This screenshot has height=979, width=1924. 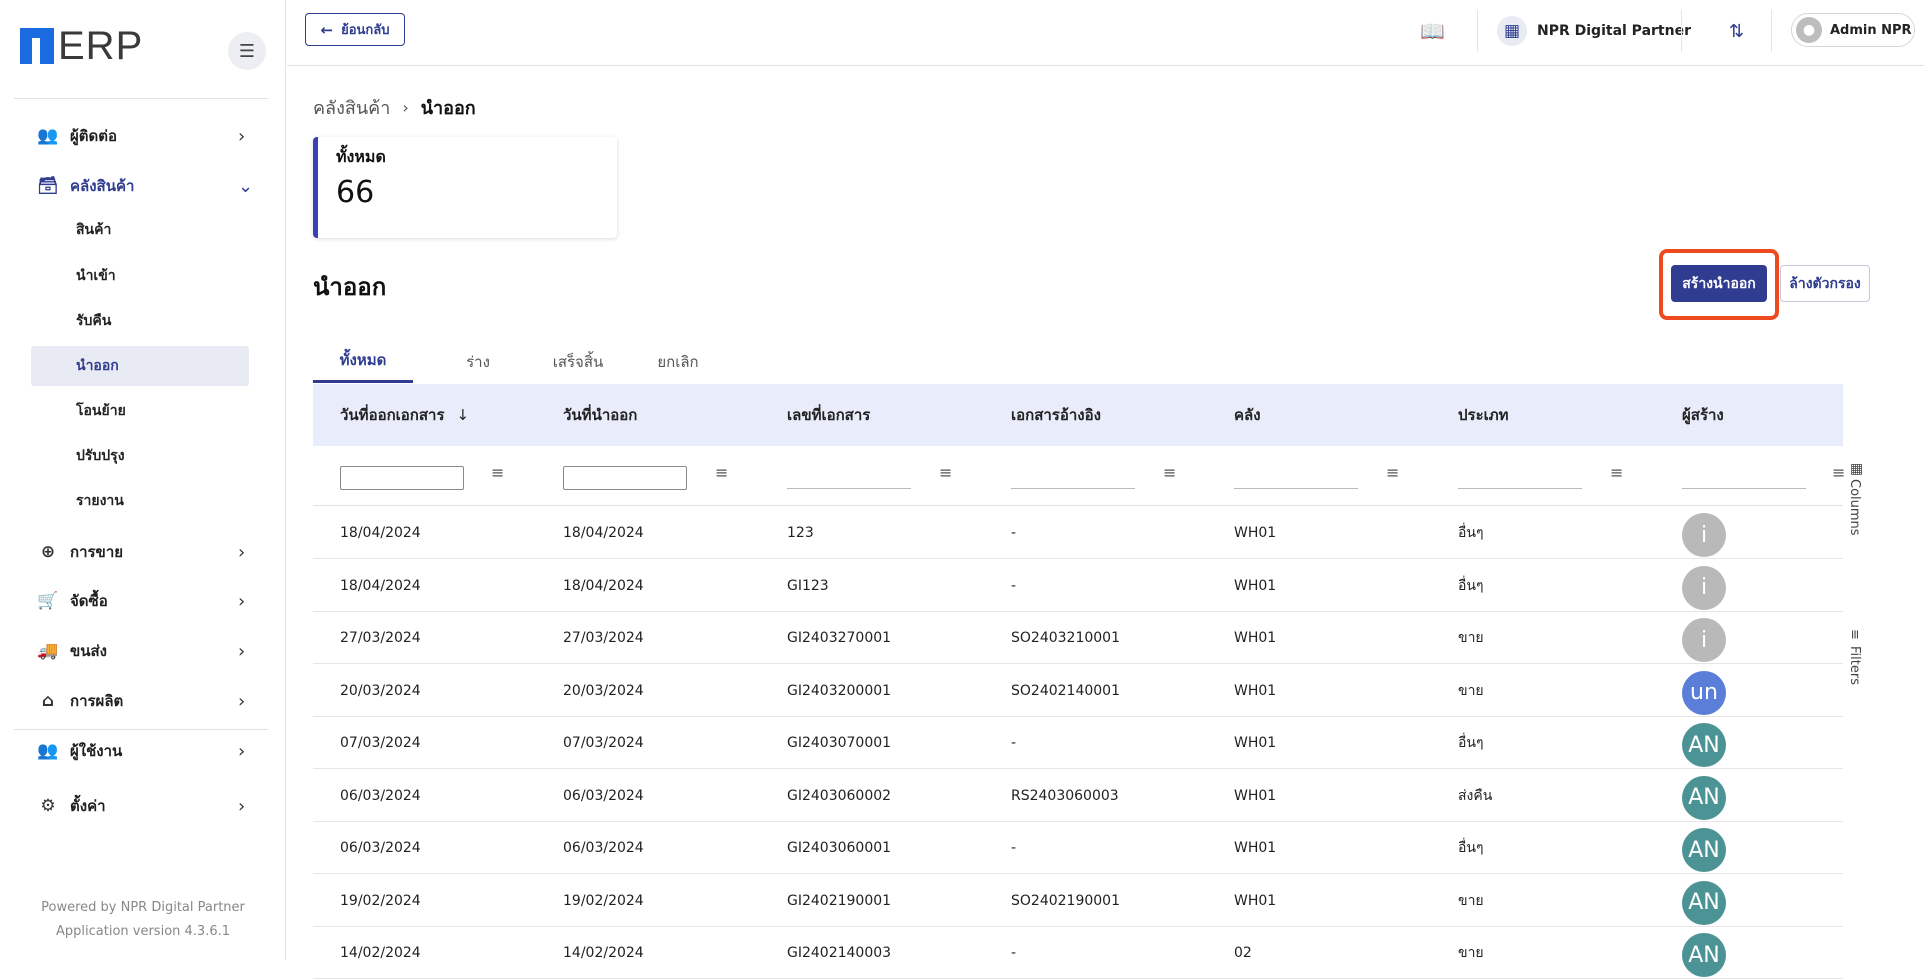 I want to click on sidebar-item-shipping: 🚚 ขนส่ง ›, so click(x=141, y=651).